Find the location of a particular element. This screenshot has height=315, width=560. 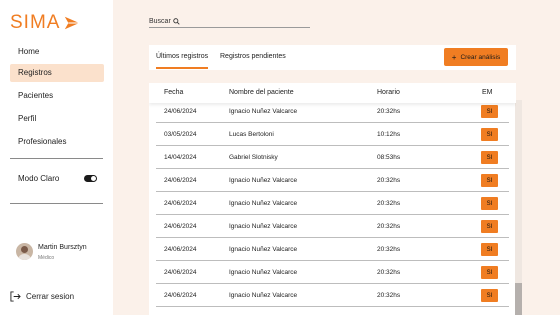

avatar is located at coordinates (24, 251).